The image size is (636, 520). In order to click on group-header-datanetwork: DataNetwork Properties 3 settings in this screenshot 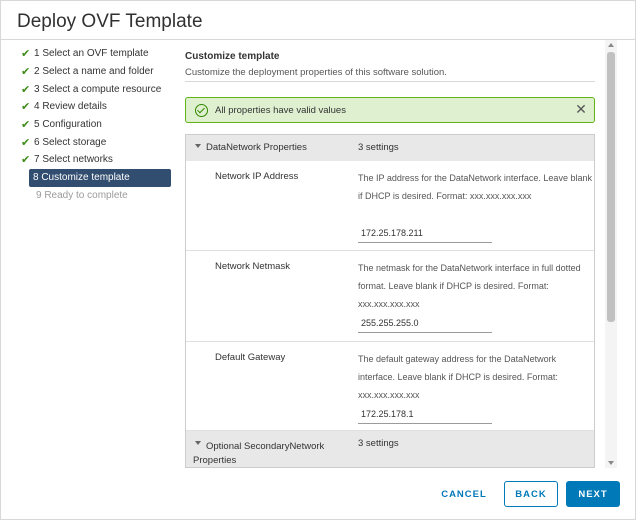, I will do `click(390, 148)`.